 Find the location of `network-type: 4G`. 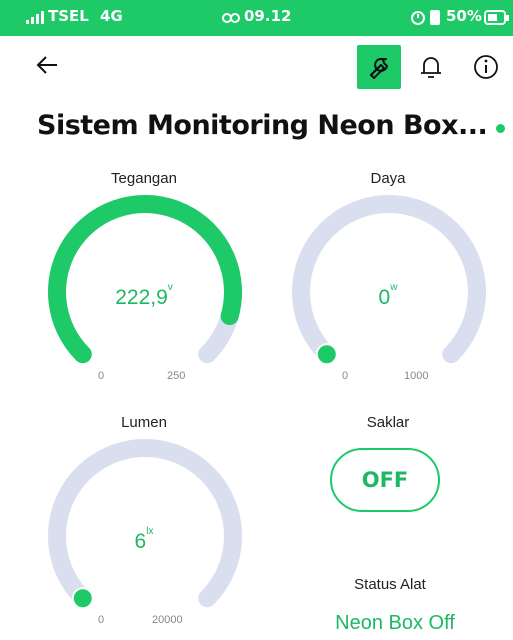

network-type: 4G is located at coordinates (111, 16).